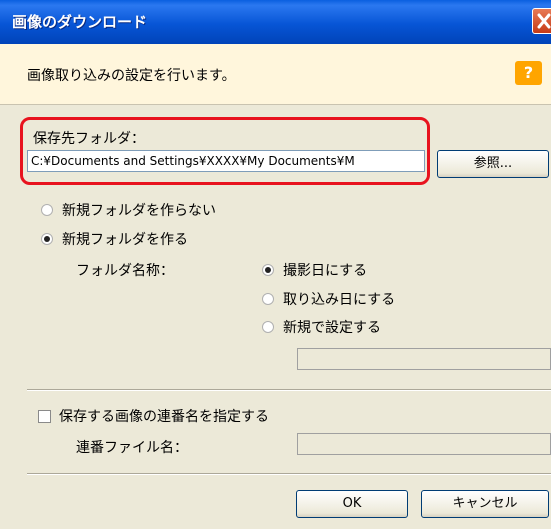 The width and height of the screenshot is (551, 529). I want to click on title-bar: 画像のダウンロード, so click(275, 22).